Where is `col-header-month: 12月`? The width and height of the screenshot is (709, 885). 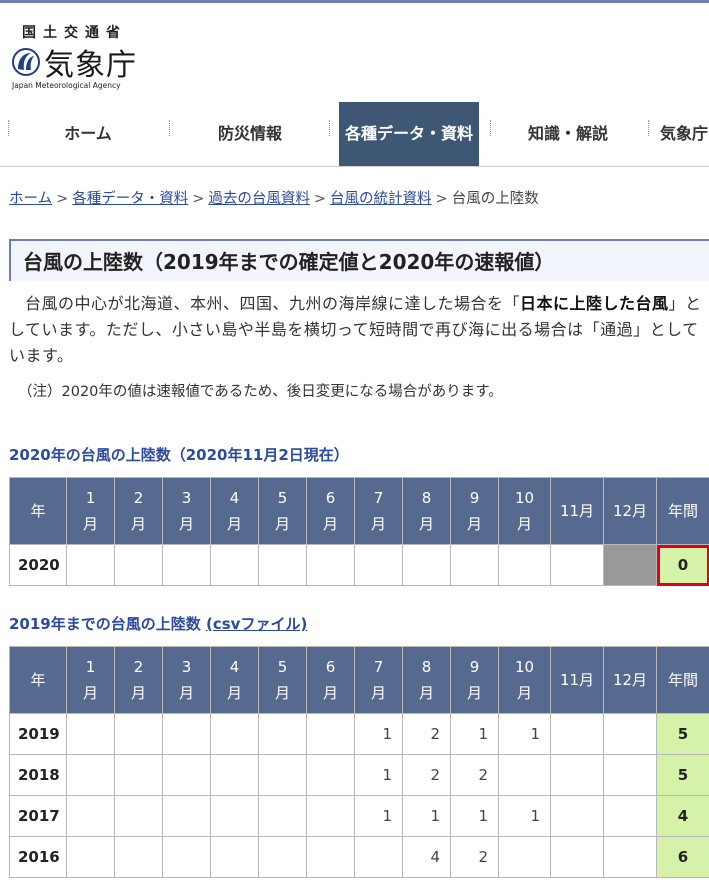
col-header-month: 12月 is located at coordinates (630, 511).